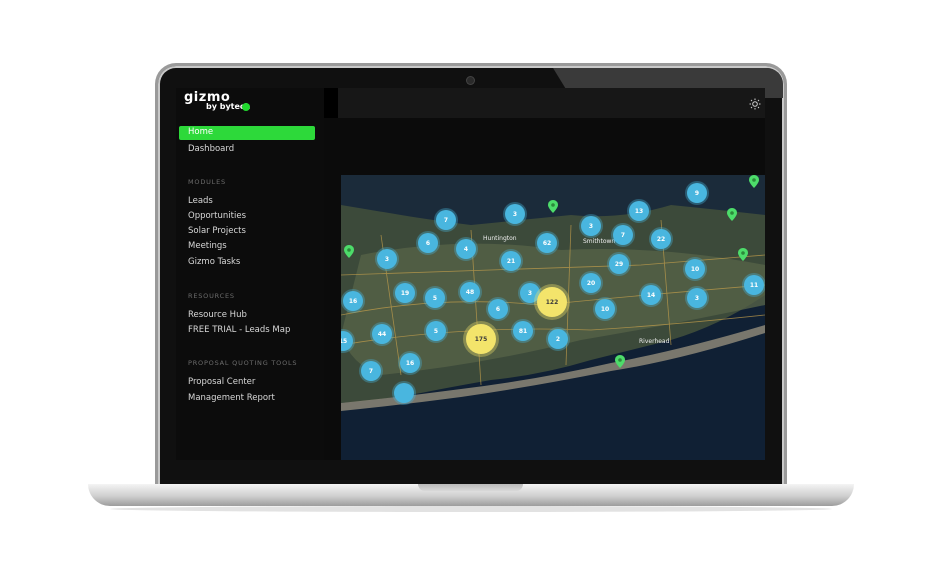  What do you see at coordinates (697, 193) in the screenshot?
I see `map-cluster: 9` at bounding box center [697, 193].